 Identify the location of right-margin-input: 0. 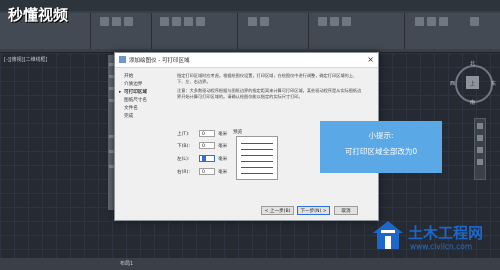
(207, 171).